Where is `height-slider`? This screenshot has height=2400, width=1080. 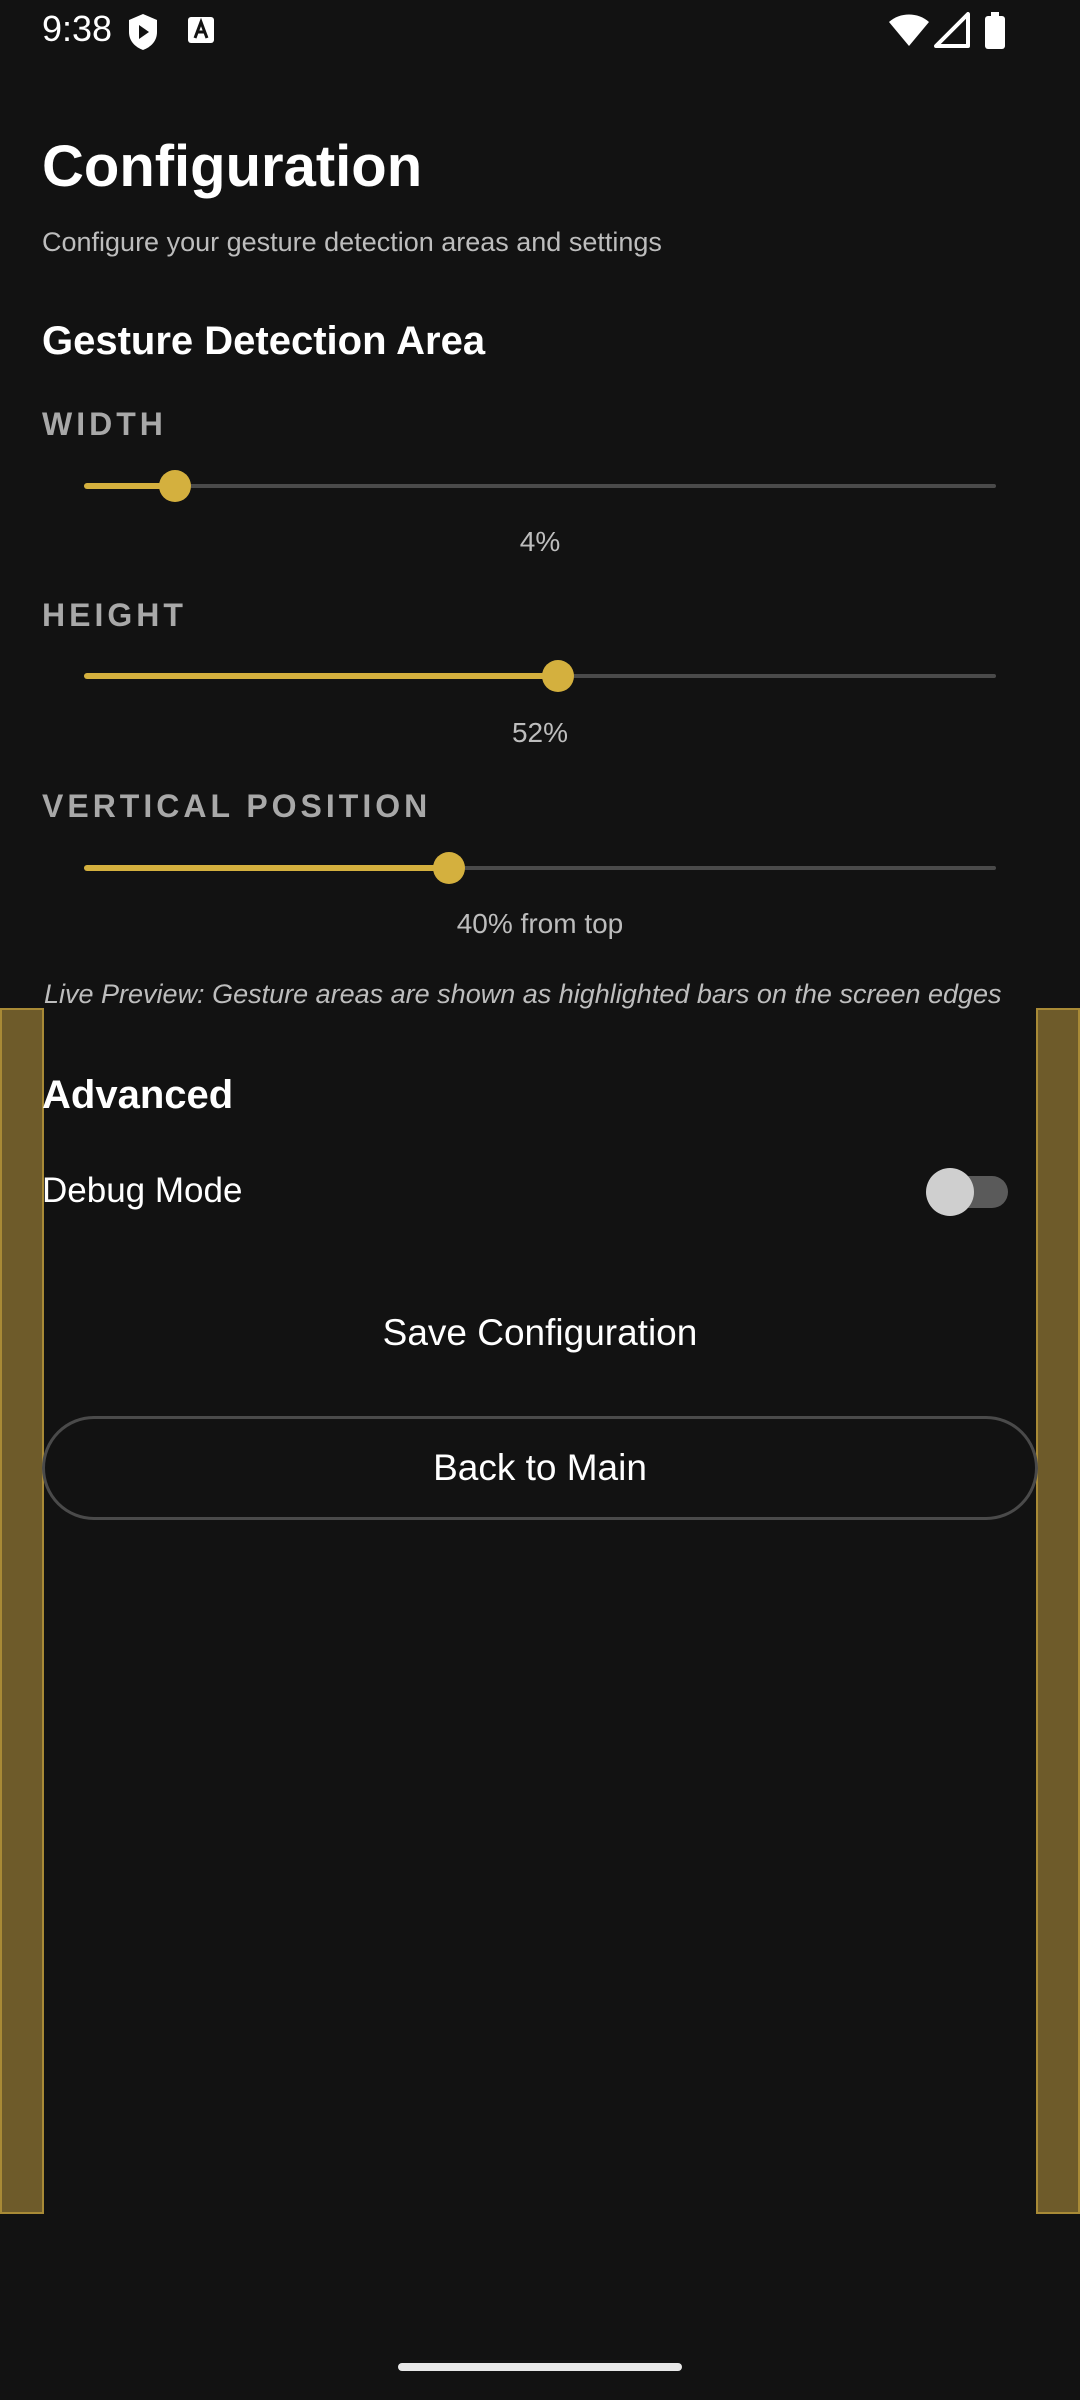 height-slider is located at coordinates (540, 676).